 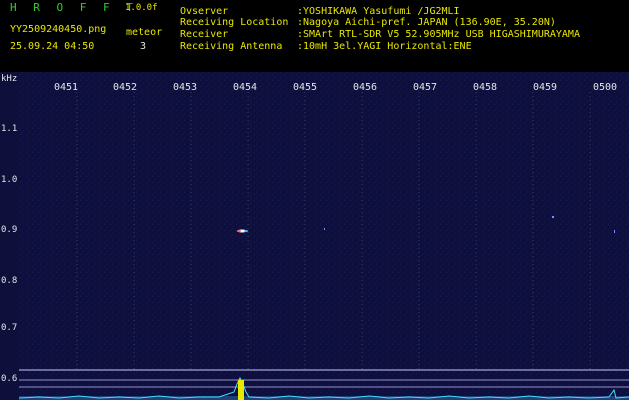 I want to click on y-label-0.9: 0.9, so click(x=9, y=230).